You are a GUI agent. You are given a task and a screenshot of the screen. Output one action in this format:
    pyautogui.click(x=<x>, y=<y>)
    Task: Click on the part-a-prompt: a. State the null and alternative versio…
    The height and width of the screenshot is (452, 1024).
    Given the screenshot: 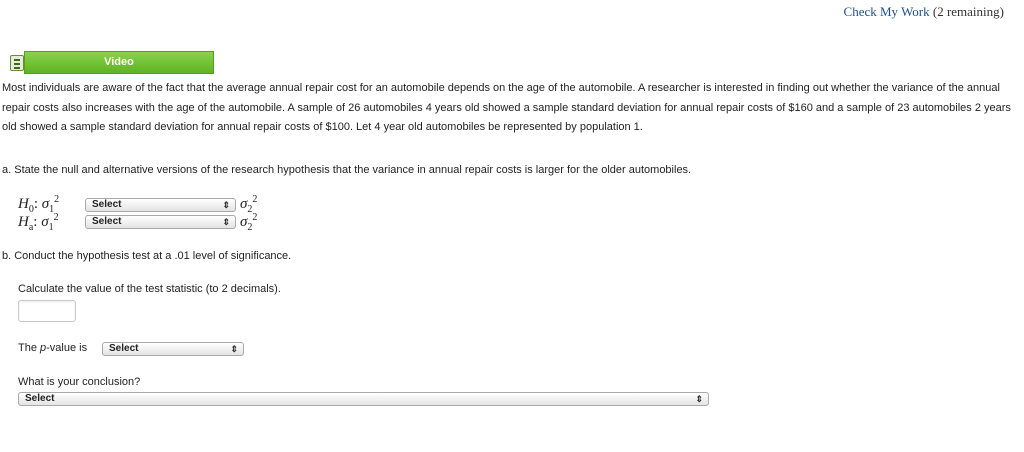 What is the action you would take?
    pyautogui.click(x=347, y=170)
    